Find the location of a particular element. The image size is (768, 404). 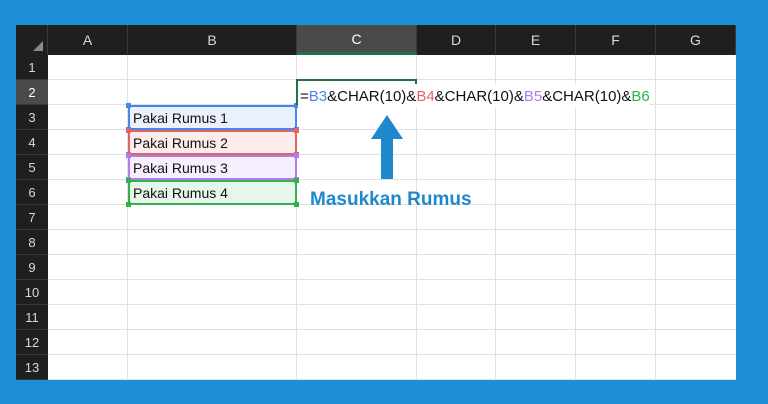

cell-b3: Pakai Rumus 1 is located at coordinates (212, 117).